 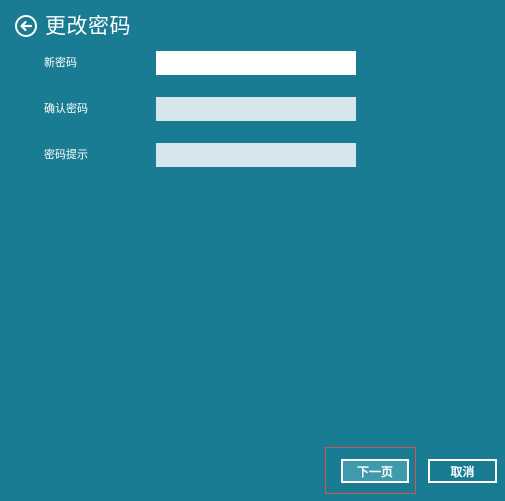 What do you see at coordinates (256, 63) in the screenshot?
I see `new-password-input` at bounding box center [256, 63].